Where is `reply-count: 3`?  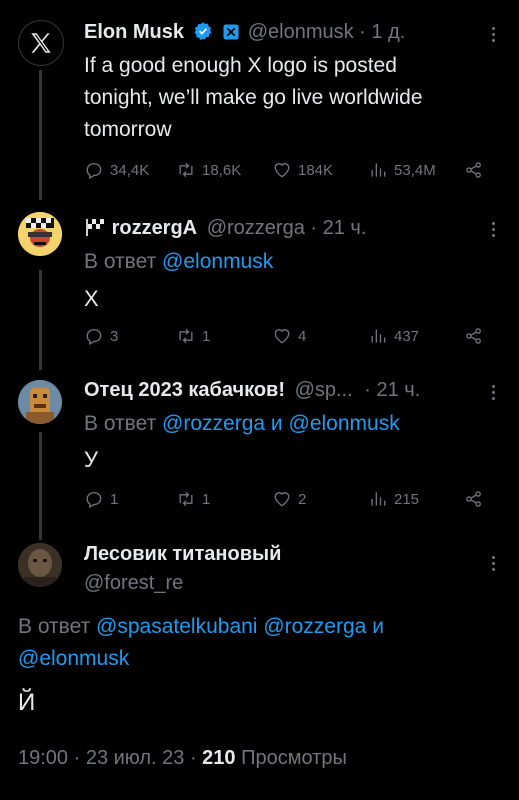
reply-count: 3 is located at coordinates (114, 336).